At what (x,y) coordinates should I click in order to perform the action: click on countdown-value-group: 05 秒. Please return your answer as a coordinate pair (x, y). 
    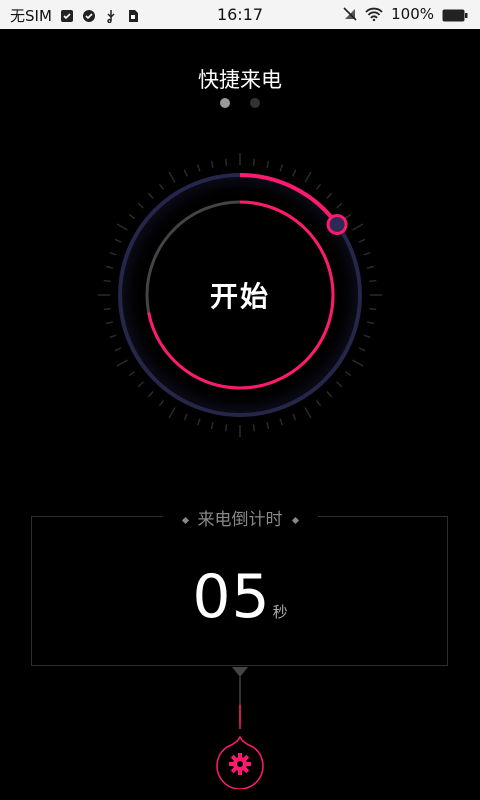
    Looking at the image, I should click on (240, 597).